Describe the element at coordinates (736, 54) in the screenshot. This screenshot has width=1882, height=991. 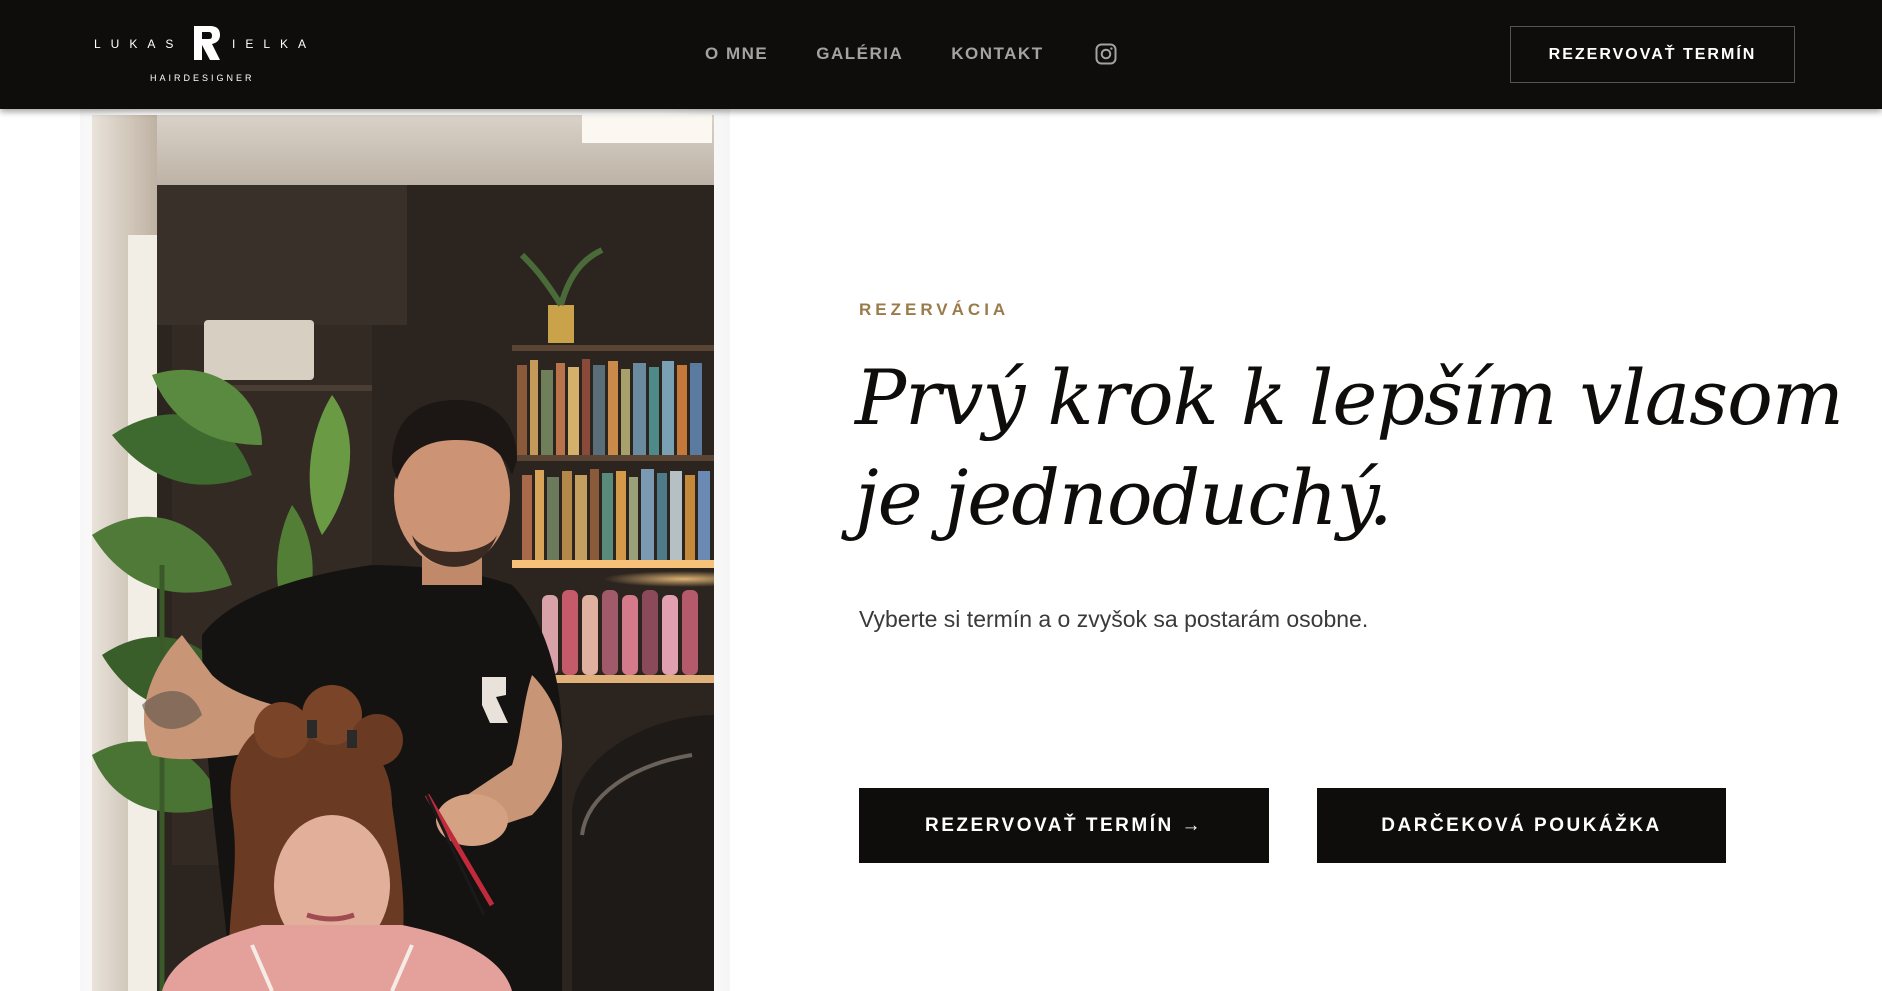
I see `nav-item-about: O MNE` at that location.